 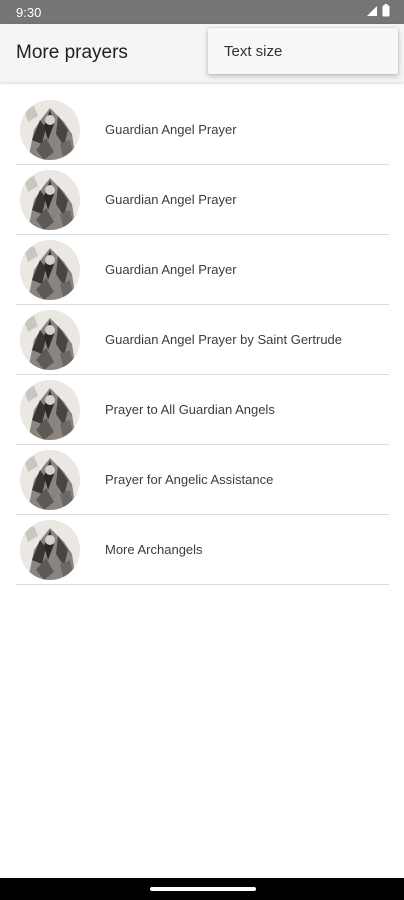 I want to click on list-item-label: Guardian Angel Prayer by Saint Gertrude, so click(x=224, y=339).